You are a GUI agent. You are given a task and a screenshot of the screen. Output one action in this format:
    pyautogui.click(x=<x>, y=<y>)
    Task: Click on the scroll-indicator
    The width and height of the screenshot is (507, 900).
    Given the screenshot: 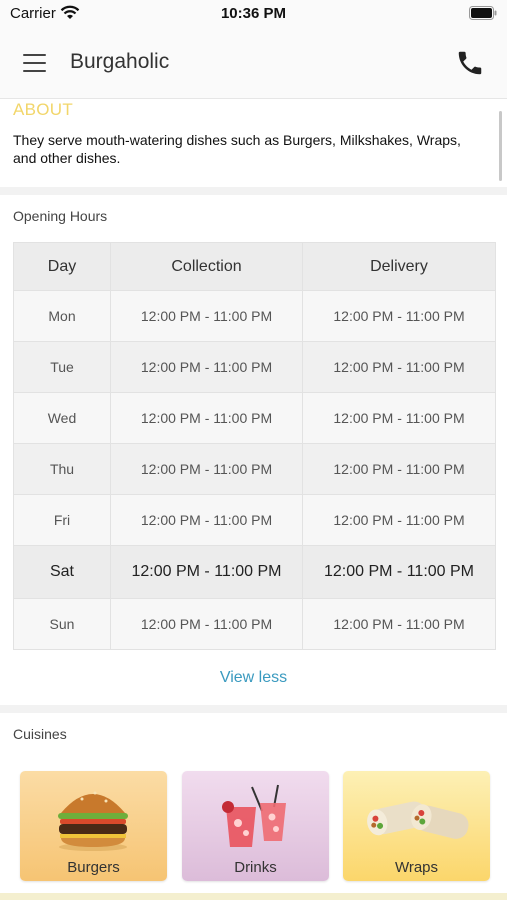 What is the action you would take?
    pyautogui.click(x=500, y=146)
    